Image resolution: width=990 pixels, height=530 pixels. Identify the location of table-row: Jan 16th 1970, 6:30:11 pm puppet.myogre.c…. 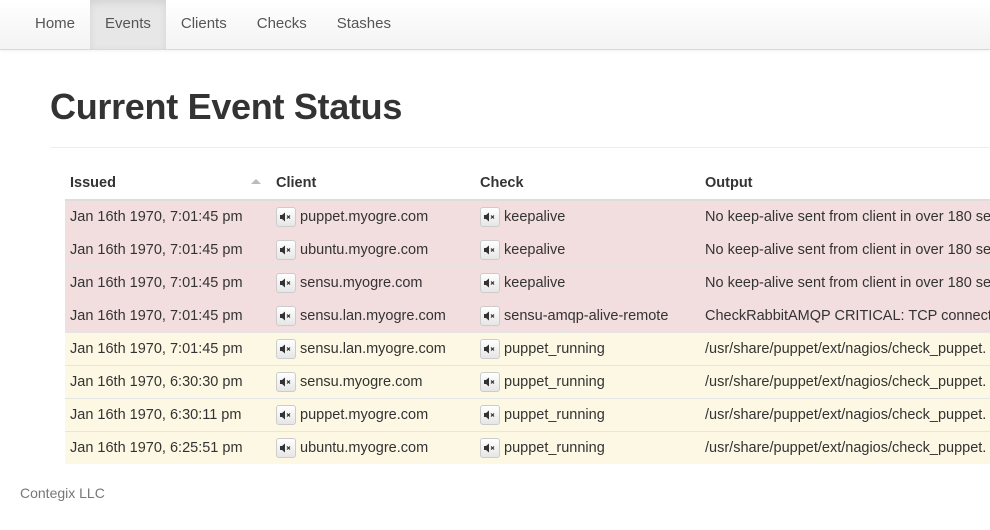
(527, 415).